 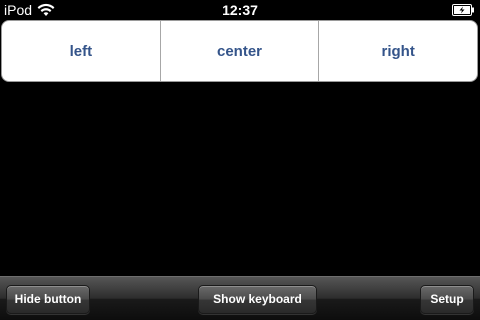 I want to click on segment-center: center, so click(x=239, y=51).